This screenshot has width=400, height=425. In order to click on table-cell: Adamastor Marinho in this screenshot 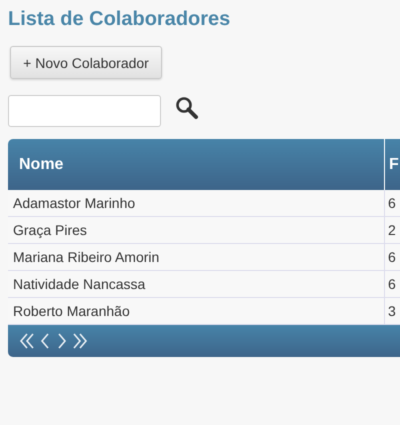, I will do `click(196, 203)`.